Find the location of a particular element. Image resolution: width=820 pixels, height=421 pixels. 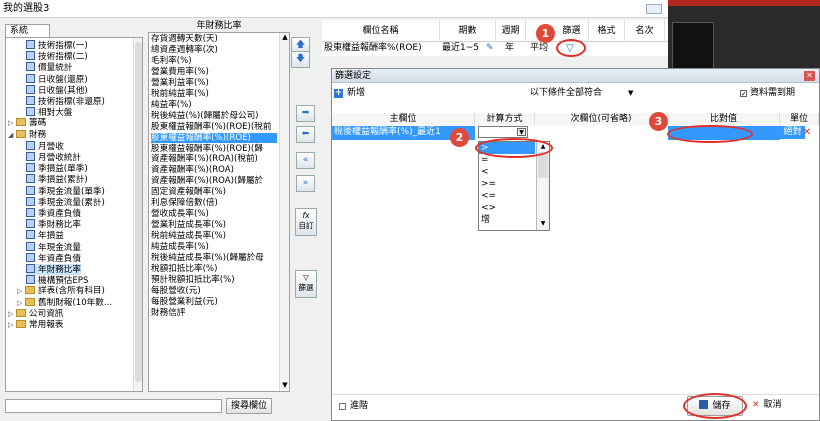

field-list-item: 資產報酬率(%)(ROA)(歸屬於 is located at coordinates (207, 181).